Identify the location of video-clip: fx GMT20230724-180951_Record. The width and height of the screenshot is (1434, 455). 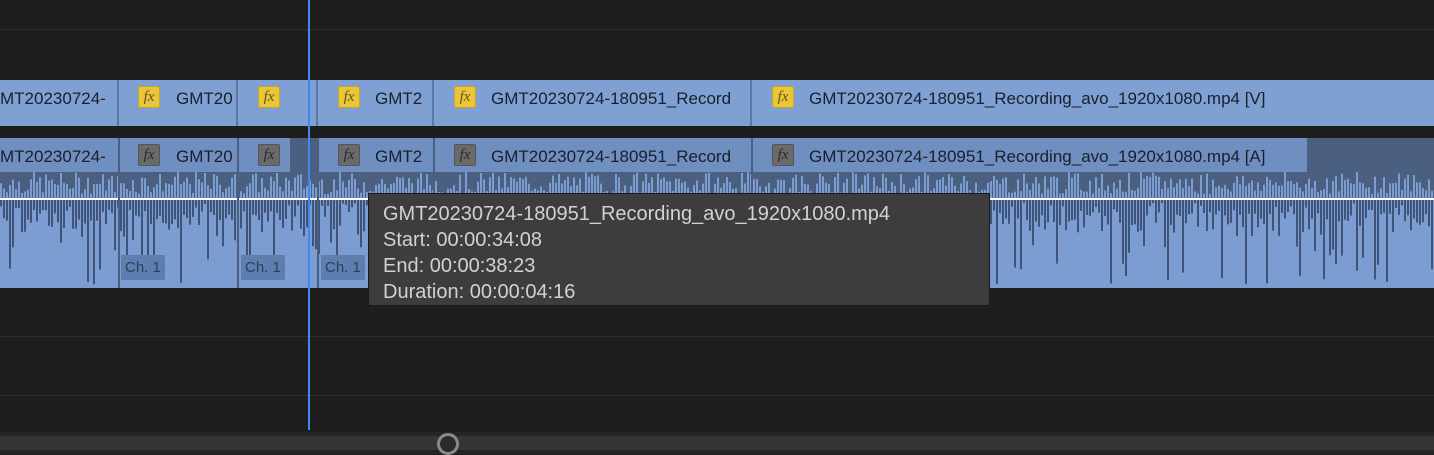
(593, 103).